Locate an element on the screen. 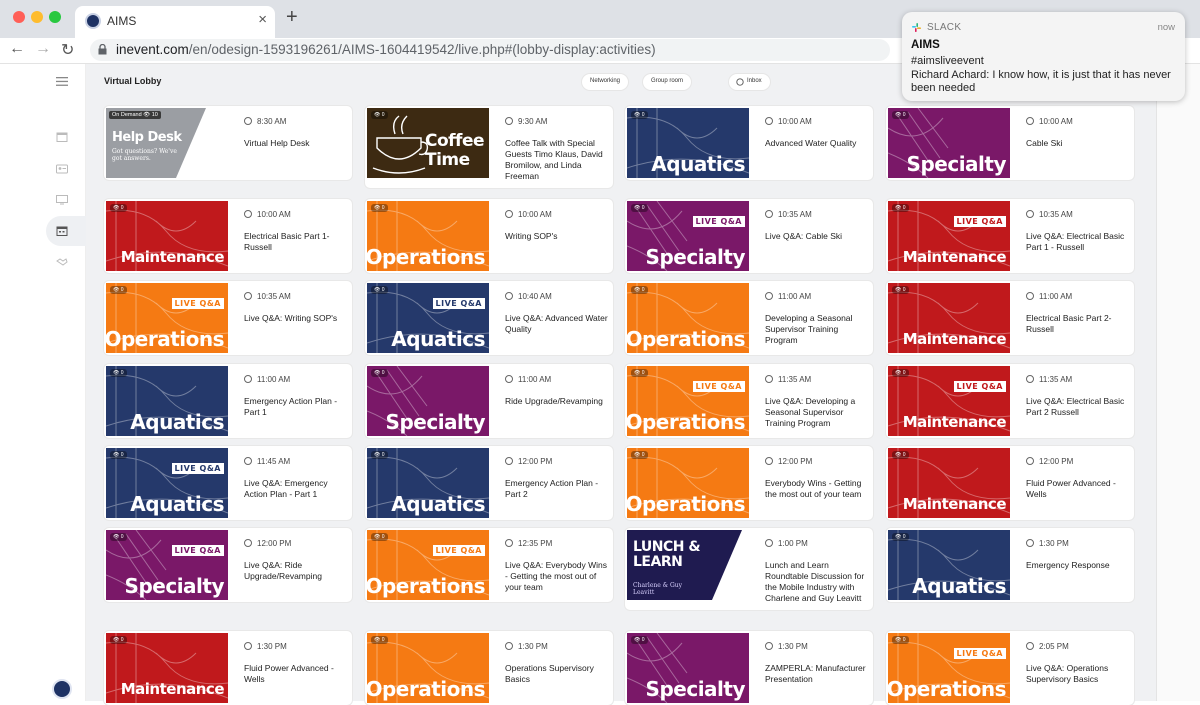 The height and width of the screenshot is (705, 1200). activity-name: Emergency Response is located at coordinates (1078, 565).